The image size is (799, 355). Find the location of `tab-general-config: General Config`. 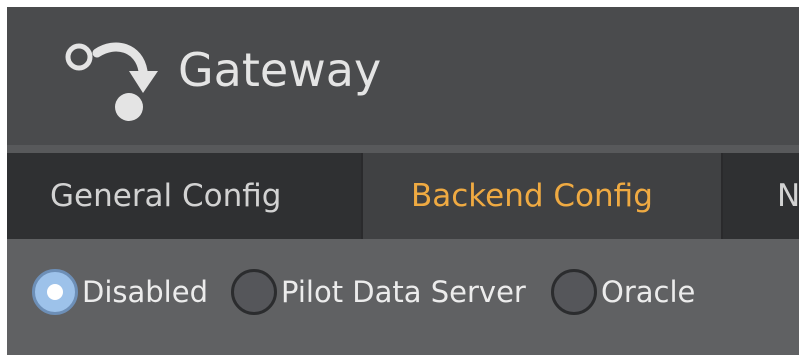

tab-general-config: General Config is located at coordinates (184, 196).